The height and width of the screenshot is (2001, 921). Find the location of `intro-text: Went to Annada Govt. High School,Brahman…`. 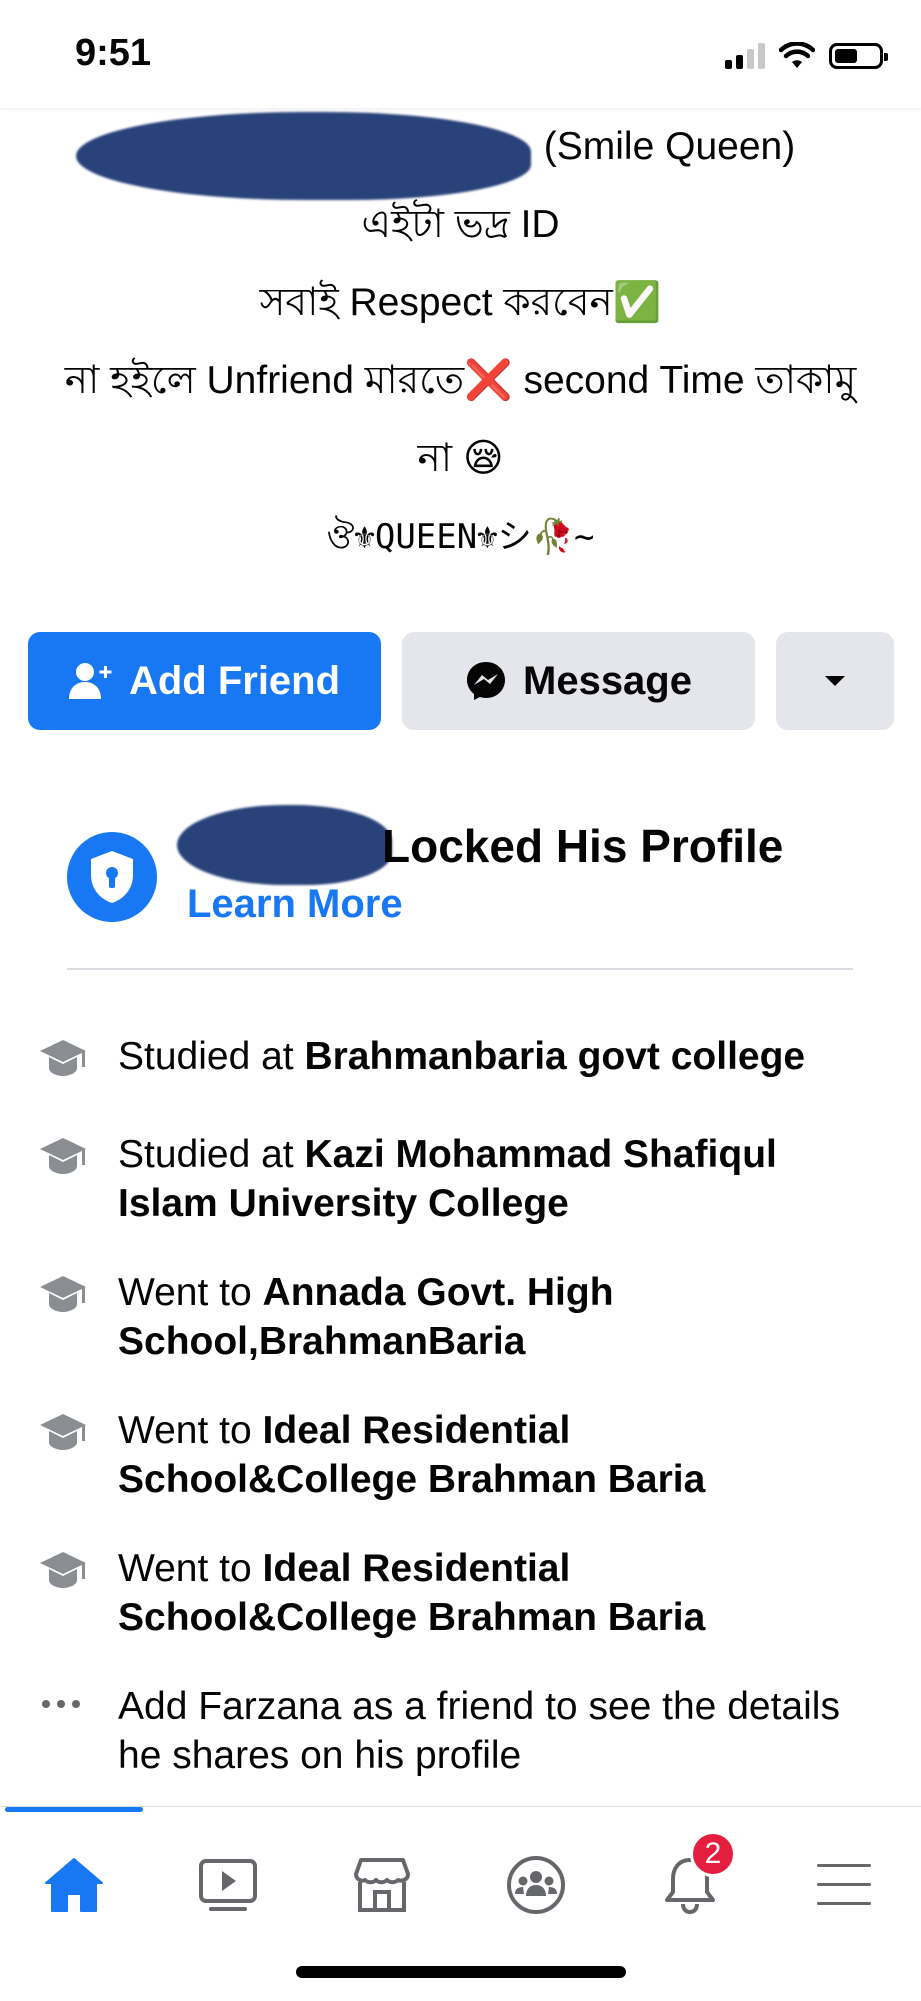

intro-text: Went to Annada Govt. High School,Brahman… is located at coordinates (498, 1317).